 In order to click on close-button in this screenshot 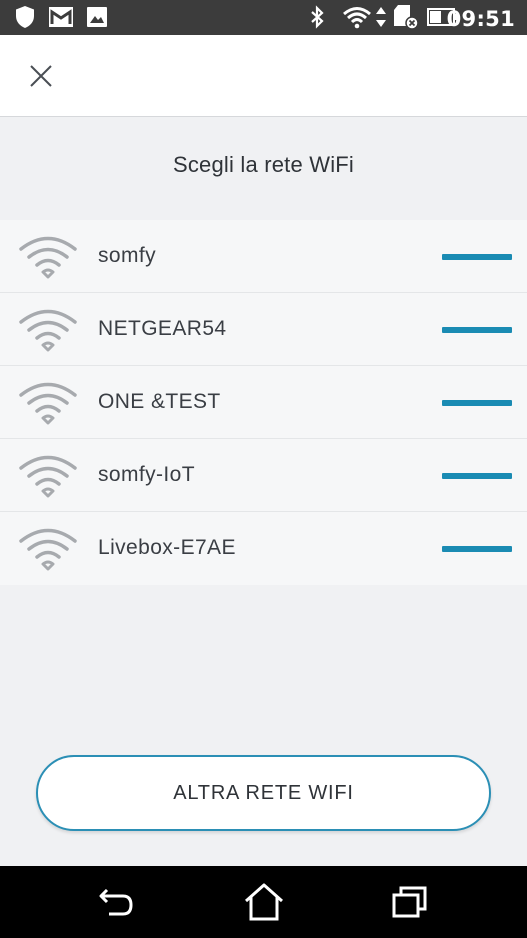, I will do `click(41, 76)`.